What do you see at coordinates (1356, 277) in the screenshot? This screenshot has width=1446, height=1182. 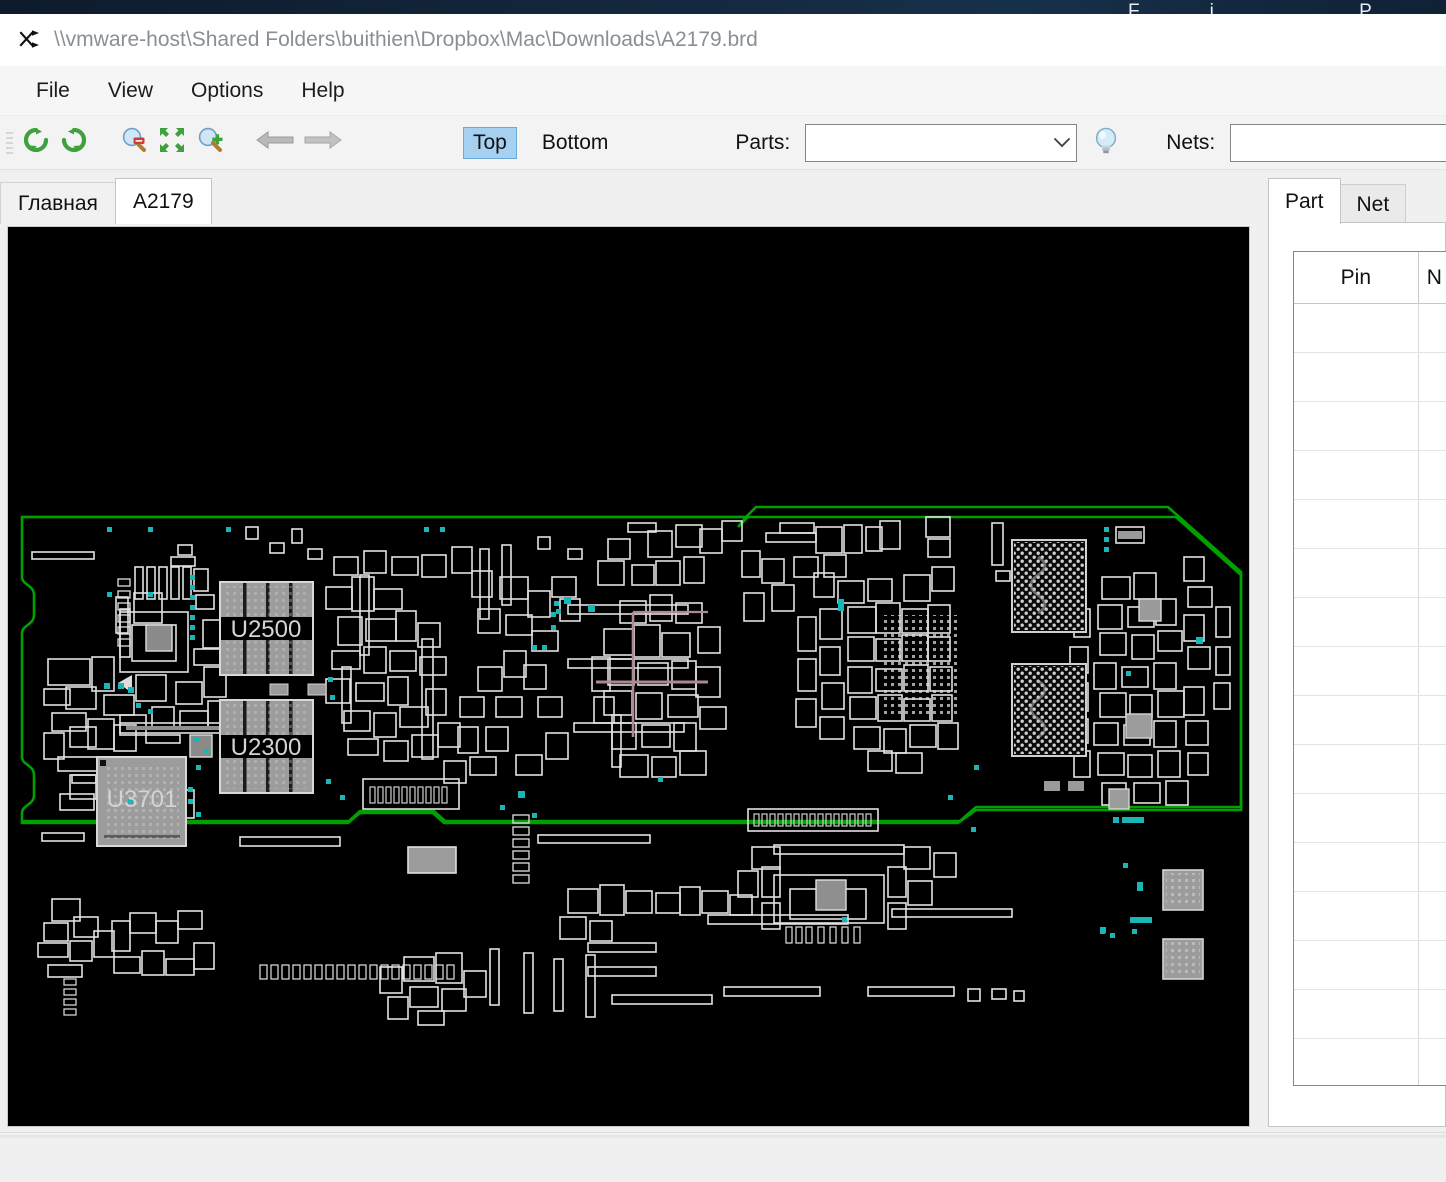 I see `column-header-pin: Pin` at bounding box center [1356, 277].